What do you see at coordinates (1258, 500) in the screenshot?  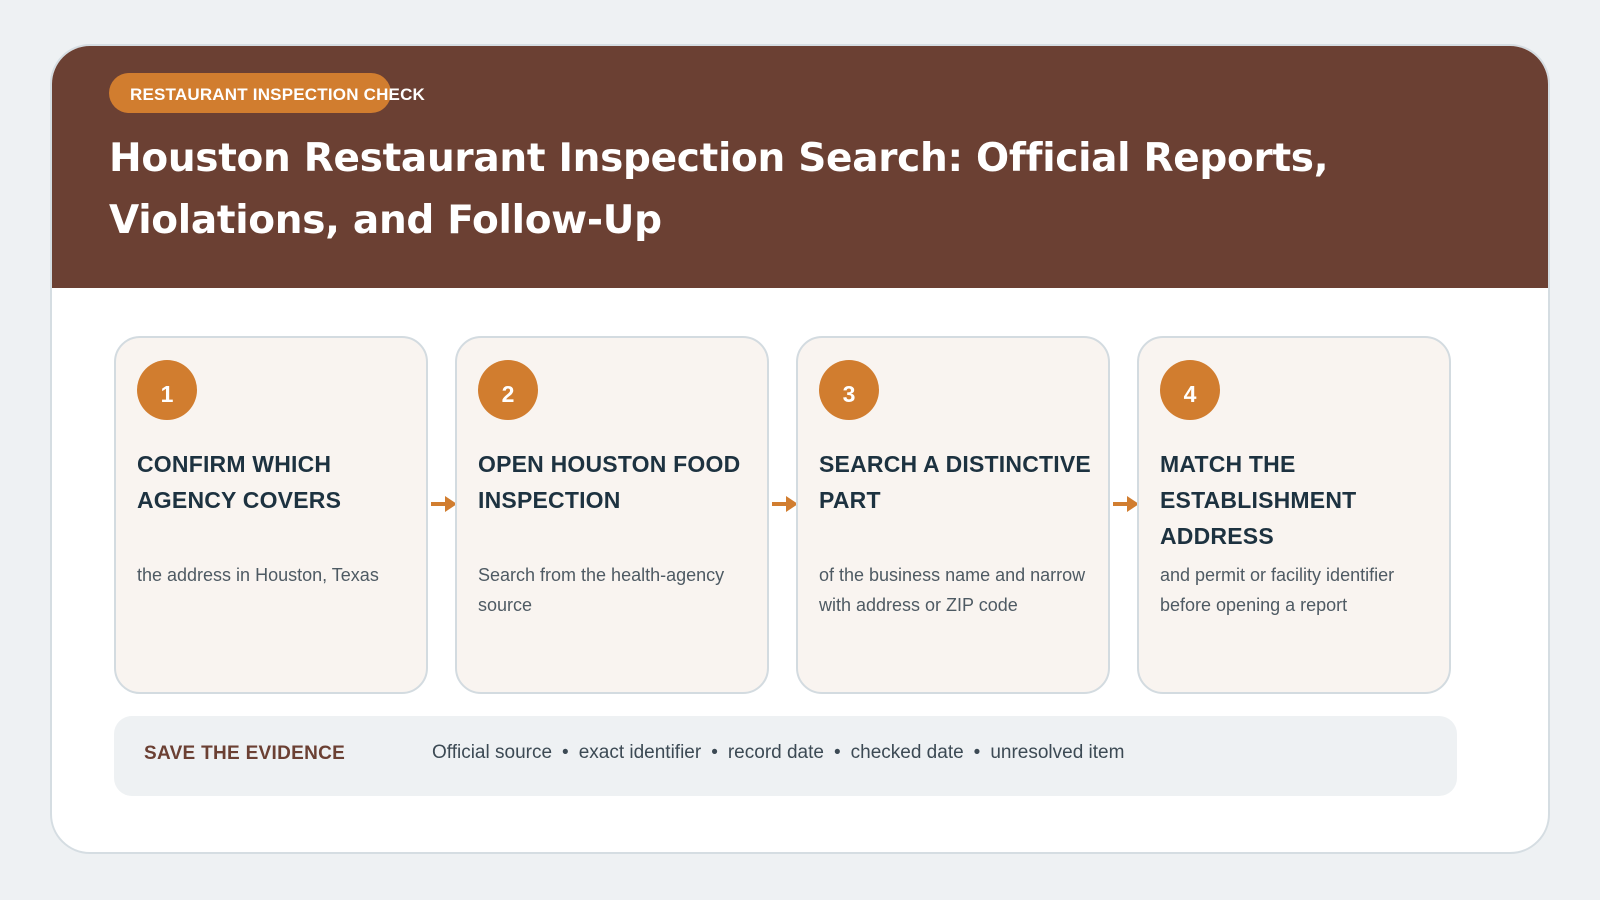 I see `step-title: MATCH THE ESTABLISHMENT ADDRESS` at bounding box center [1258, 500].